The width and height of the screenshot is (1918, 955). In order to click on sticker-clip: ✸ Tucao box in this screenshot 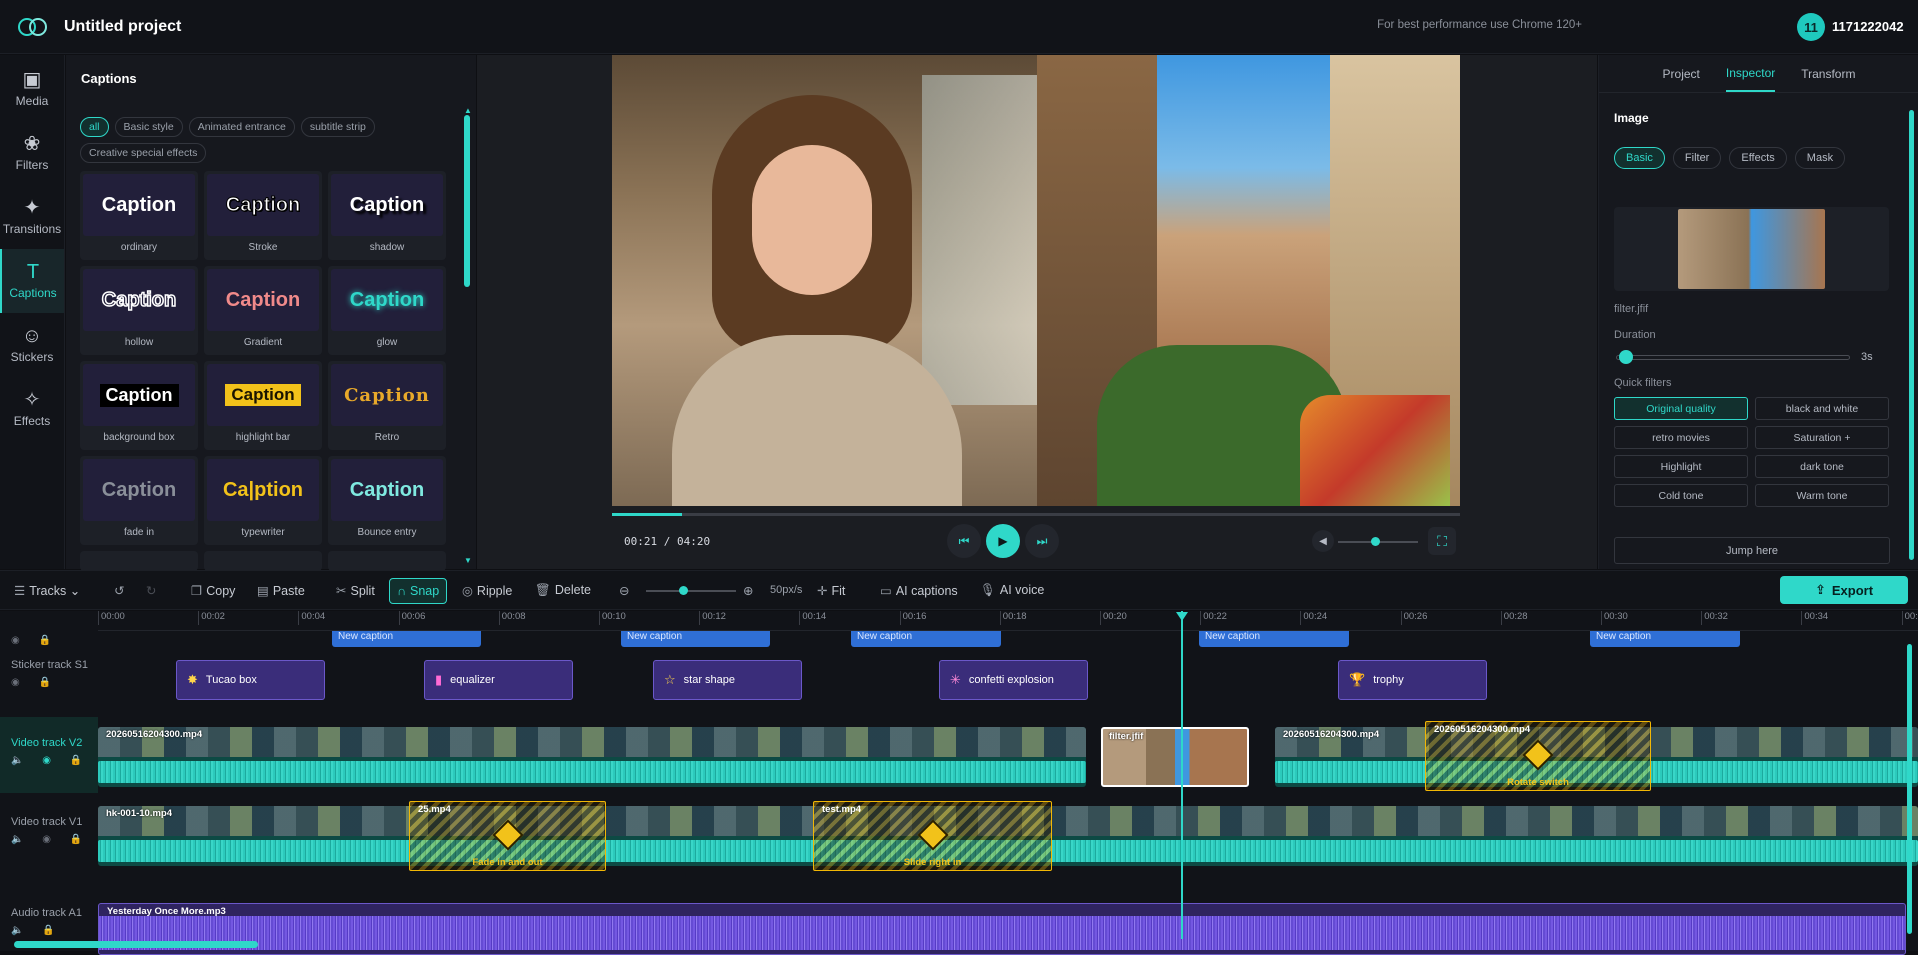, I will do `click(250, 680)`.